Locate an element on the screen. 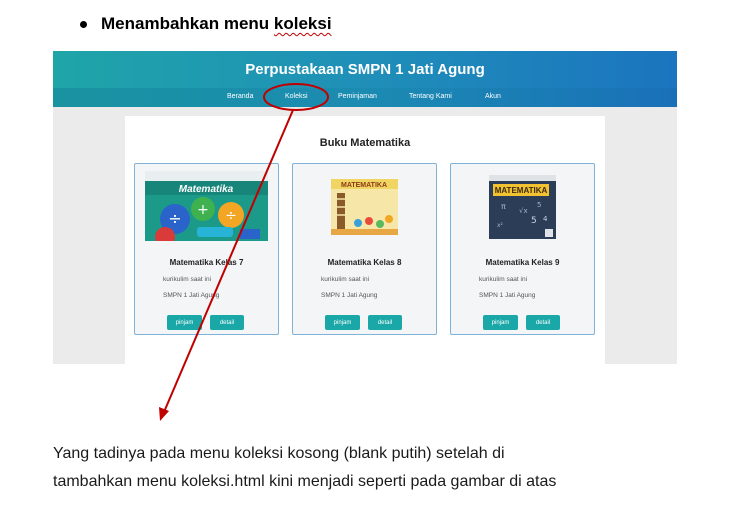 The width and height of the screenshot is (737, 510). annotation-ellipse is located at coordinates (296, 97).